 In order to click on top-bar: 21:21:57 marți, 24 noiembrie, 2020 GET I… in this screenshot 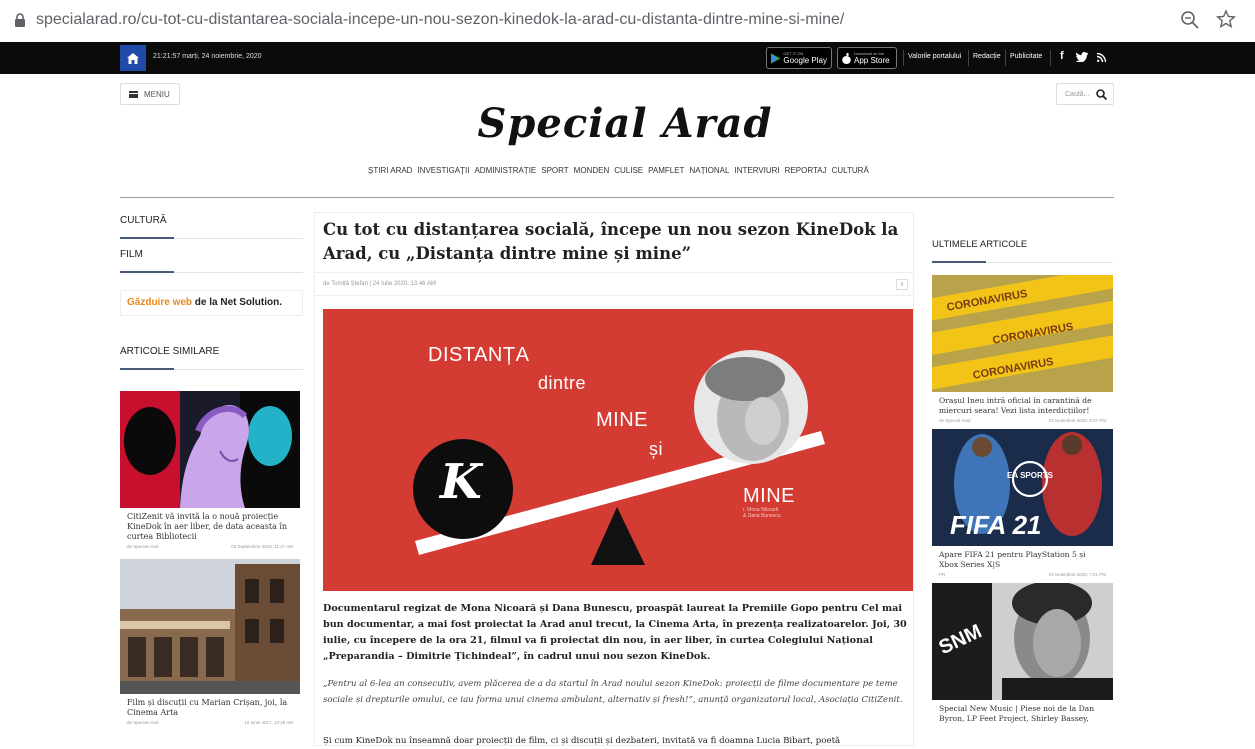, I will do `click(627, 58)`.